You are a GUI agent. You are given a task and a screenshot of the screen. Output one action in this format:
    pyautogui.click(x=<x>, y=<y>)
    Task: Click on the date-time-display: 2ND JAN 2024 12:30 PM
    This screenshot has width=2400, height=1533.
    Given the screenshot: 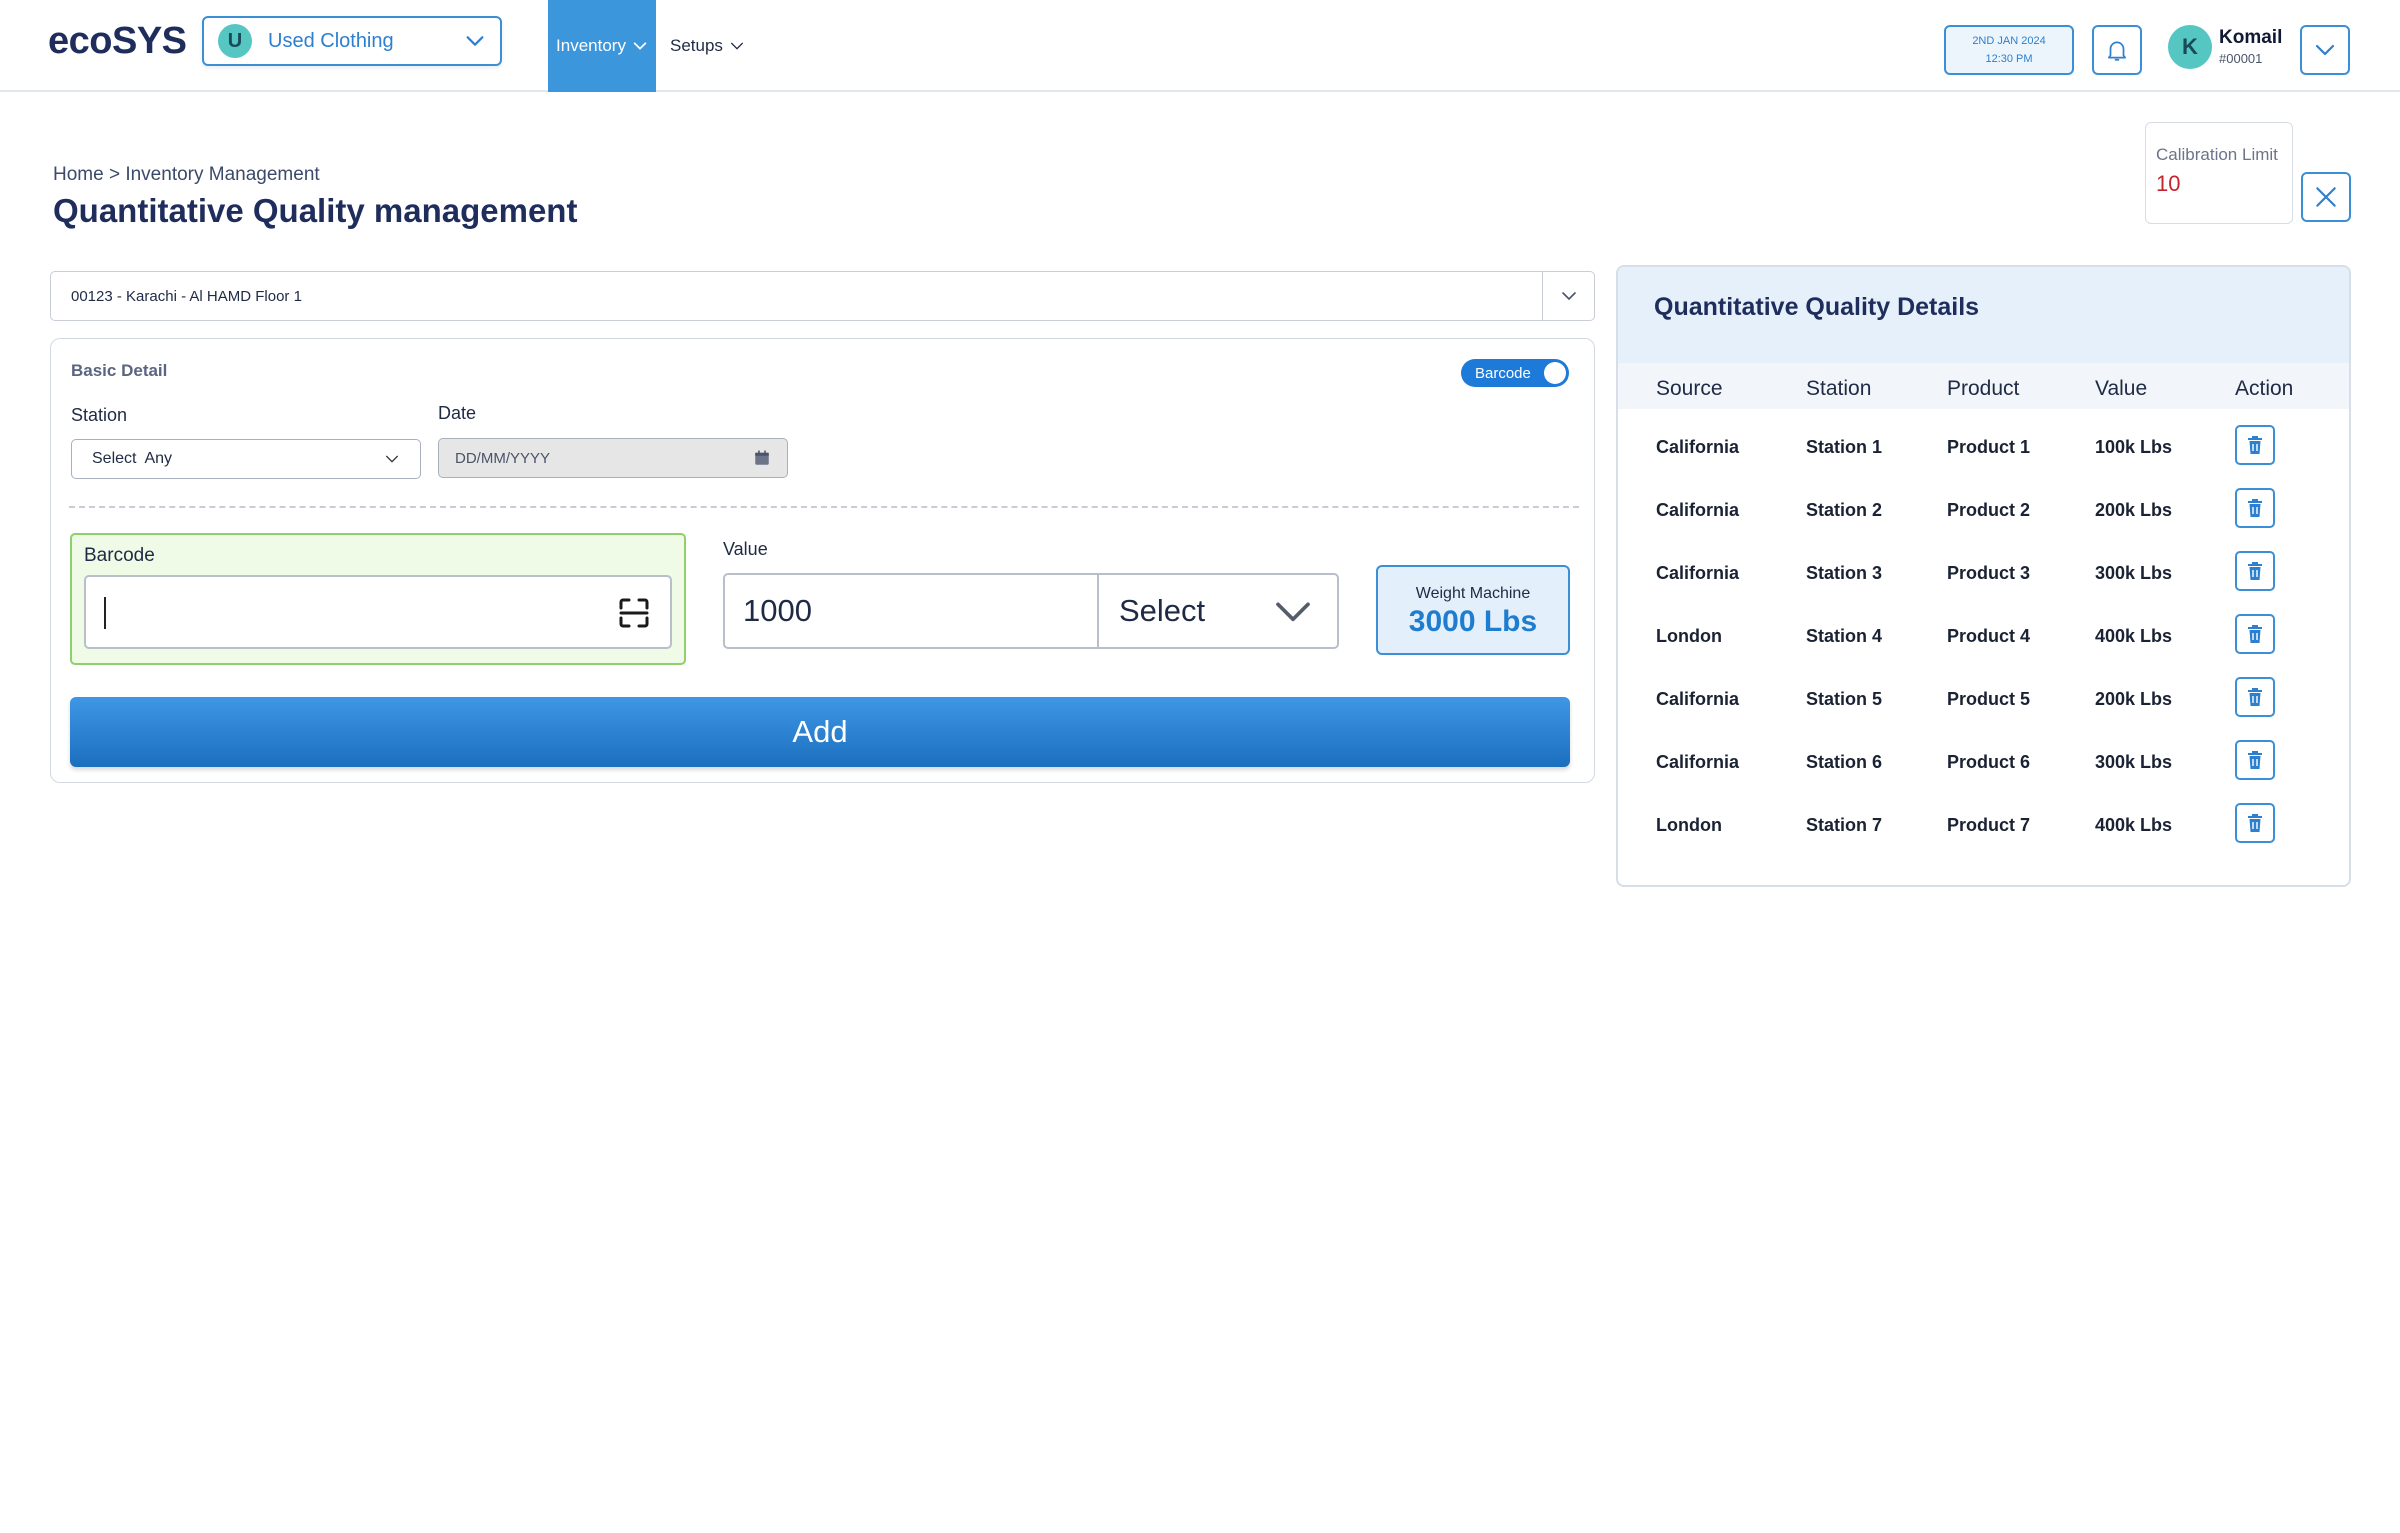 What is the action you would take?
    pyautogui.click(x=2009, y=50)
    